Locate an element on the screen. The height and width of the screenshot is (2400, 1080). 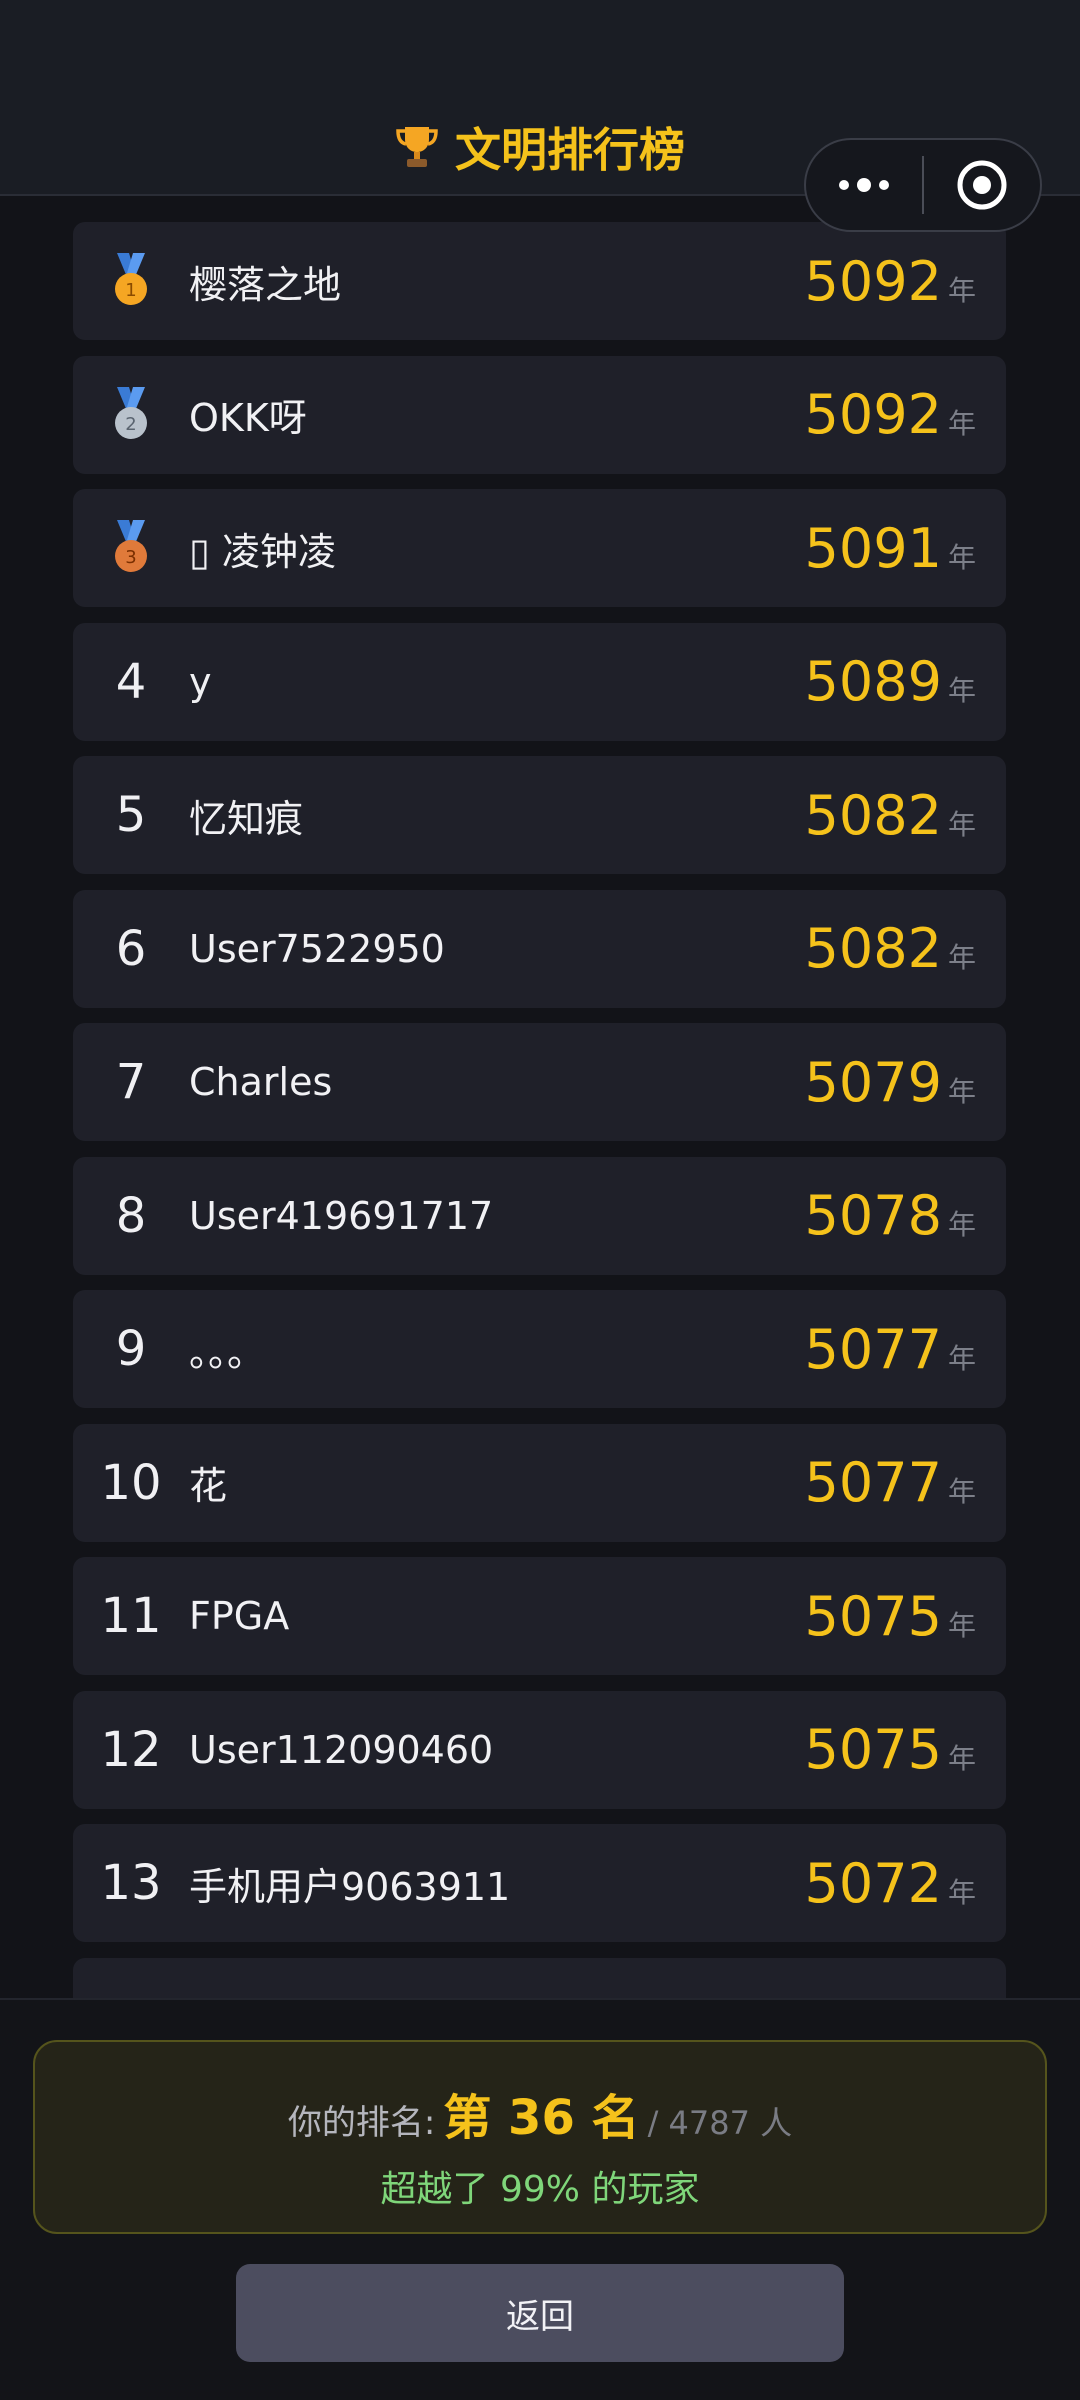
player-name: Charles is located at coordinates (261, 1082).